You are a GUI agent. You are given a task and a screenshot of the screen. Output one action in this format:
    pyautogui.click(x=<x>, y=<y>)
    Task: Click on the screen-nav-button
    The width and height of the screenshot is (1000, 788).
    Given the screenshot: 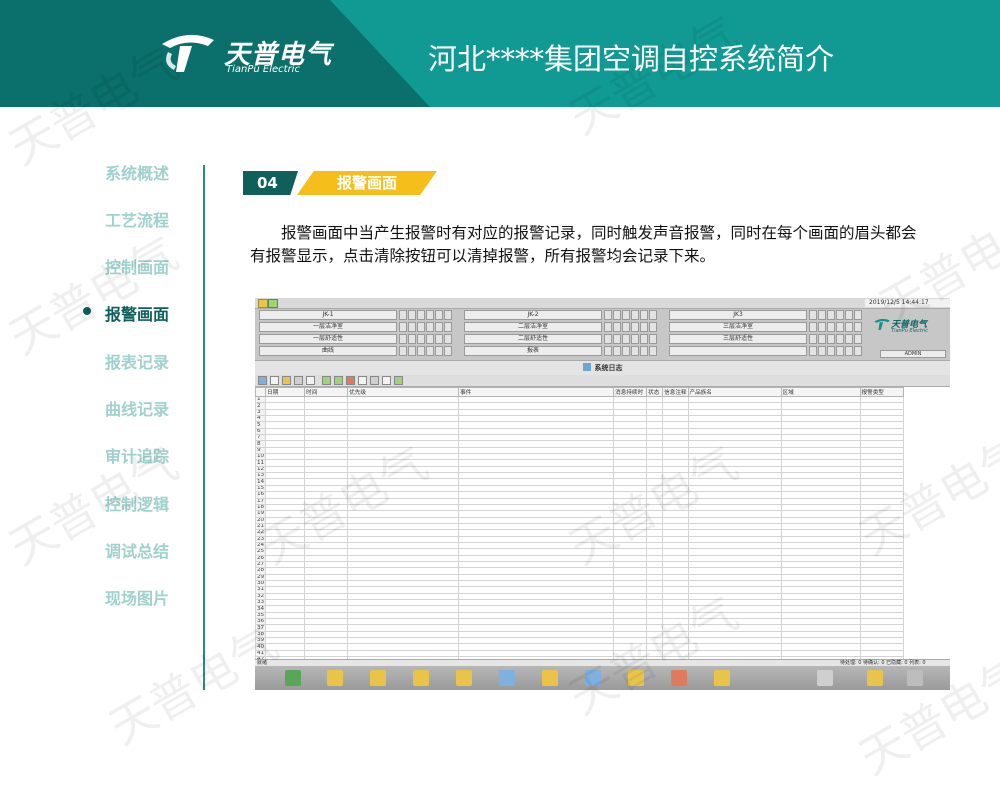 What is the action you would take?
    pyautogui.click(x=738, y=351)
    